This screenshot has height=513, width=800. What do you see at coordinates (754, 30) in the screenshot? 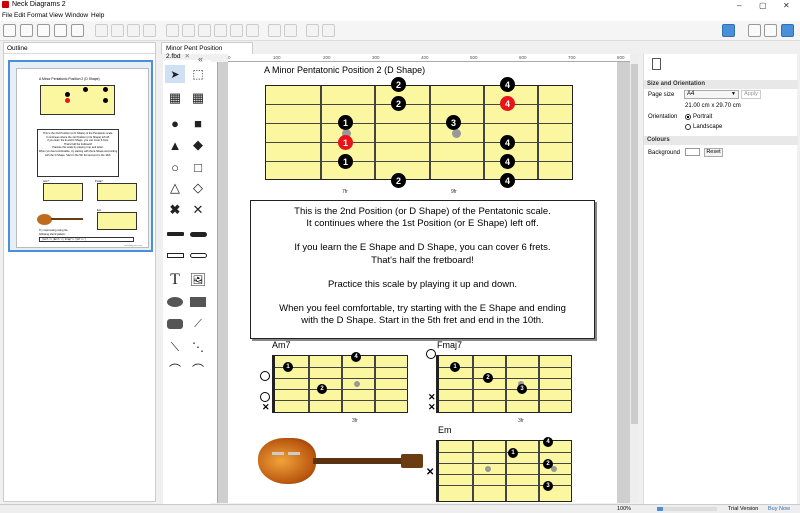
I see `notes-icon` at bounding box center [754, 30].